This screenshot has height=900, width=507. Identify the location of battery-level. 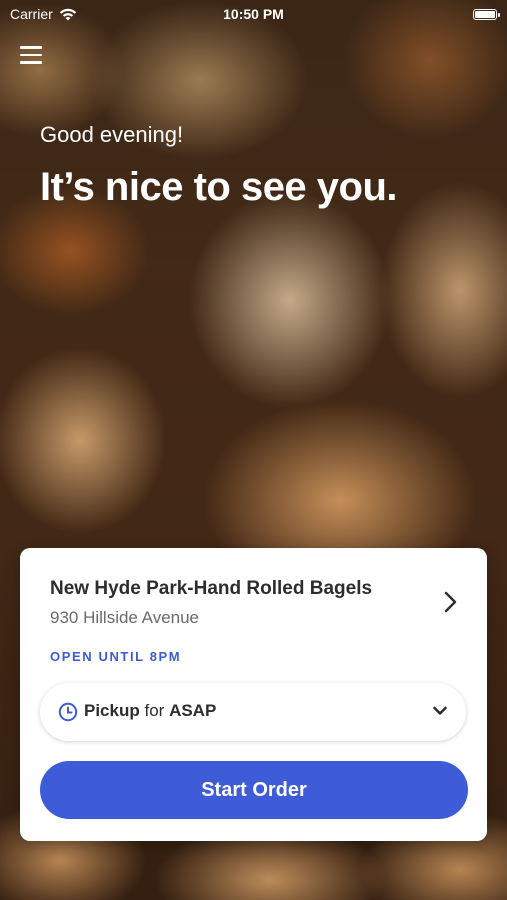
(485, 14).